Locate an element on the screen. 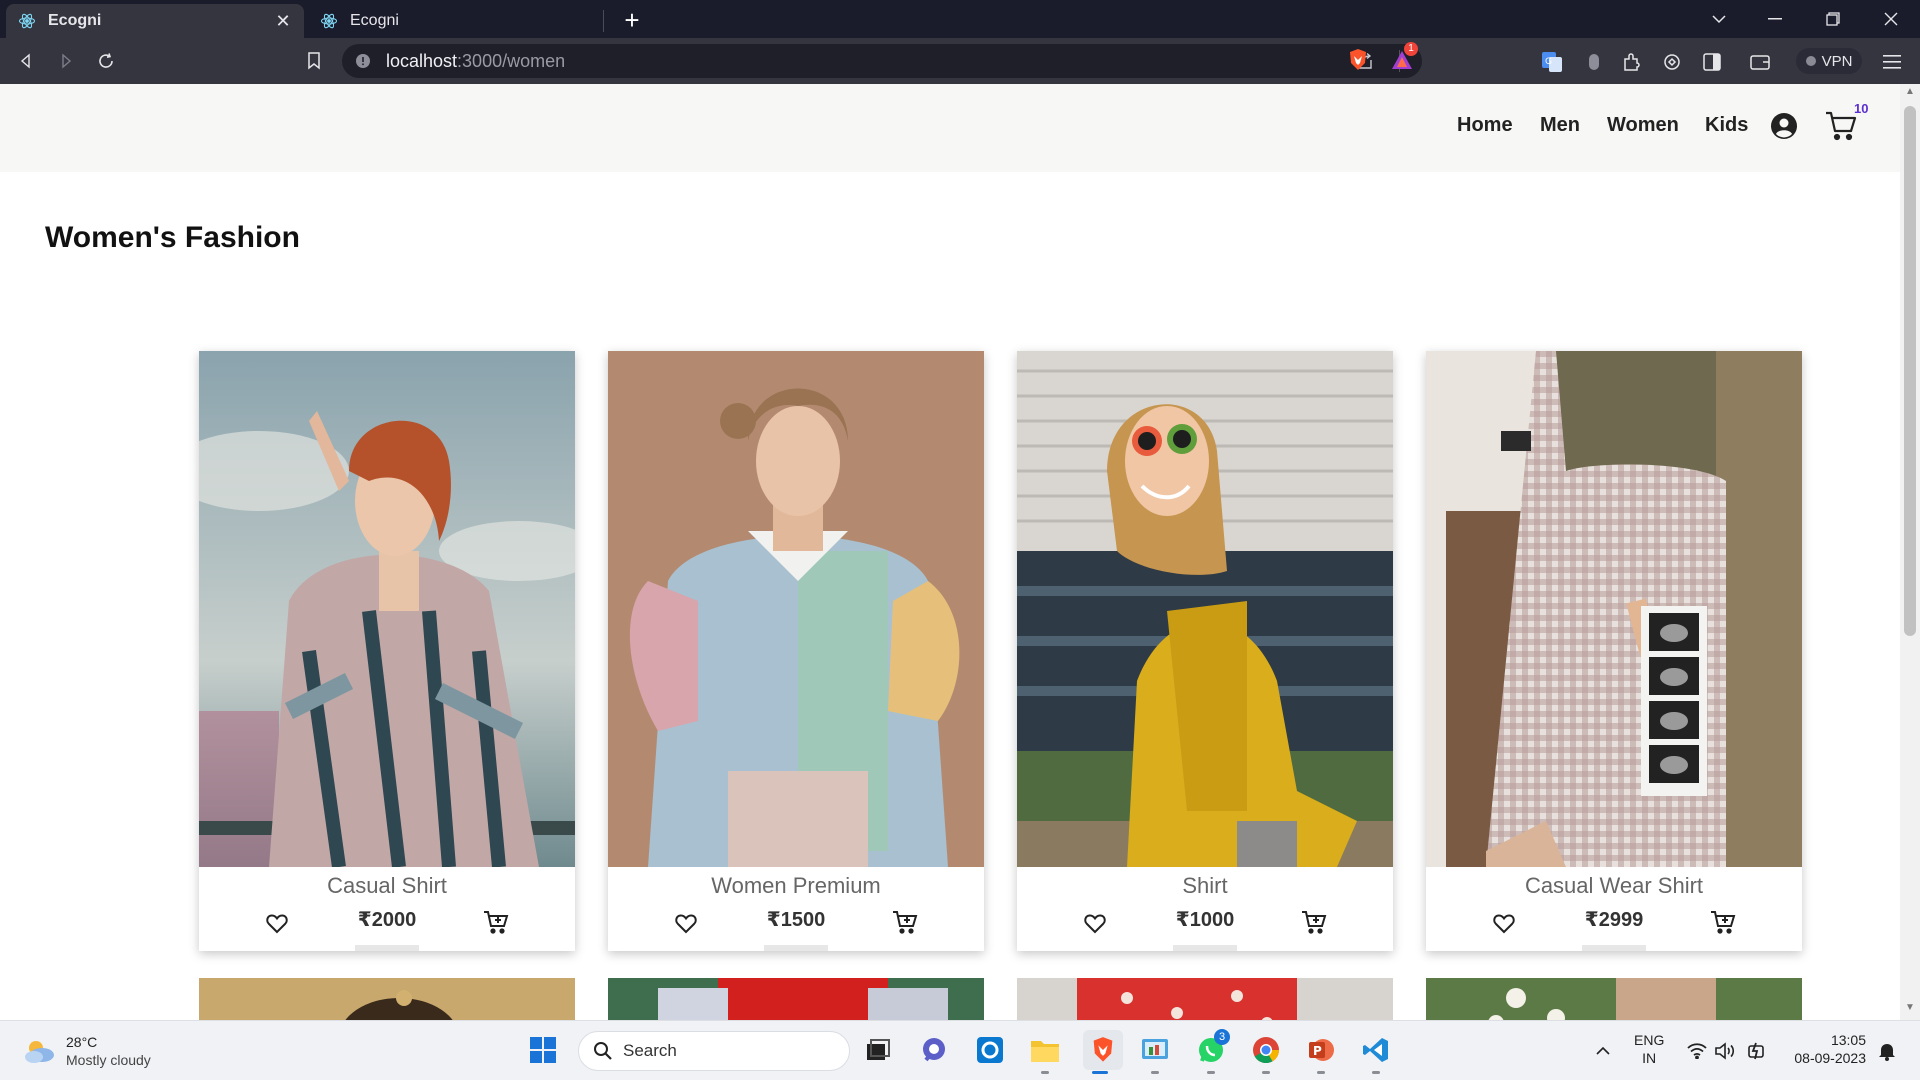 This screenshot has height=1080, width=1920. clock-time: 13:05 is located at coordinates (1848, 1040).